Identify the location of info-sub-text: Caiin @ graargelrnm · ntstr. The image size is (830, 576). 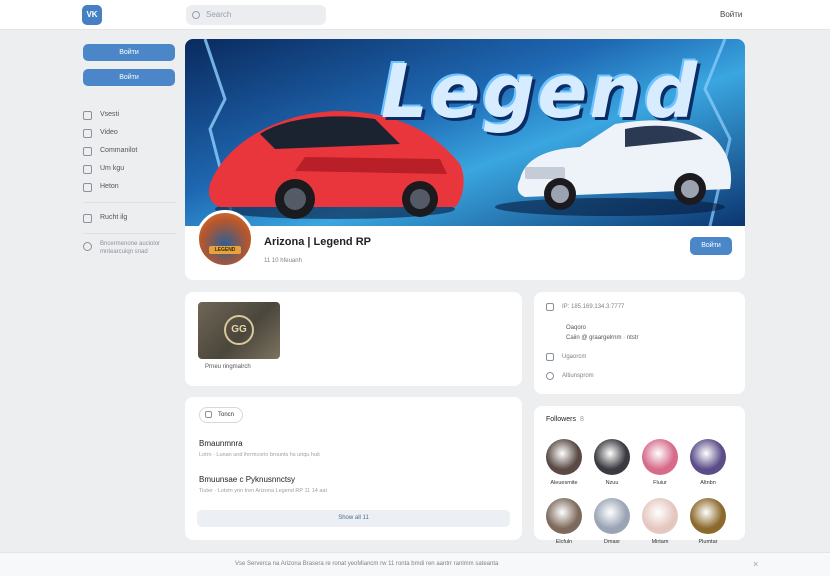
(602, 338).